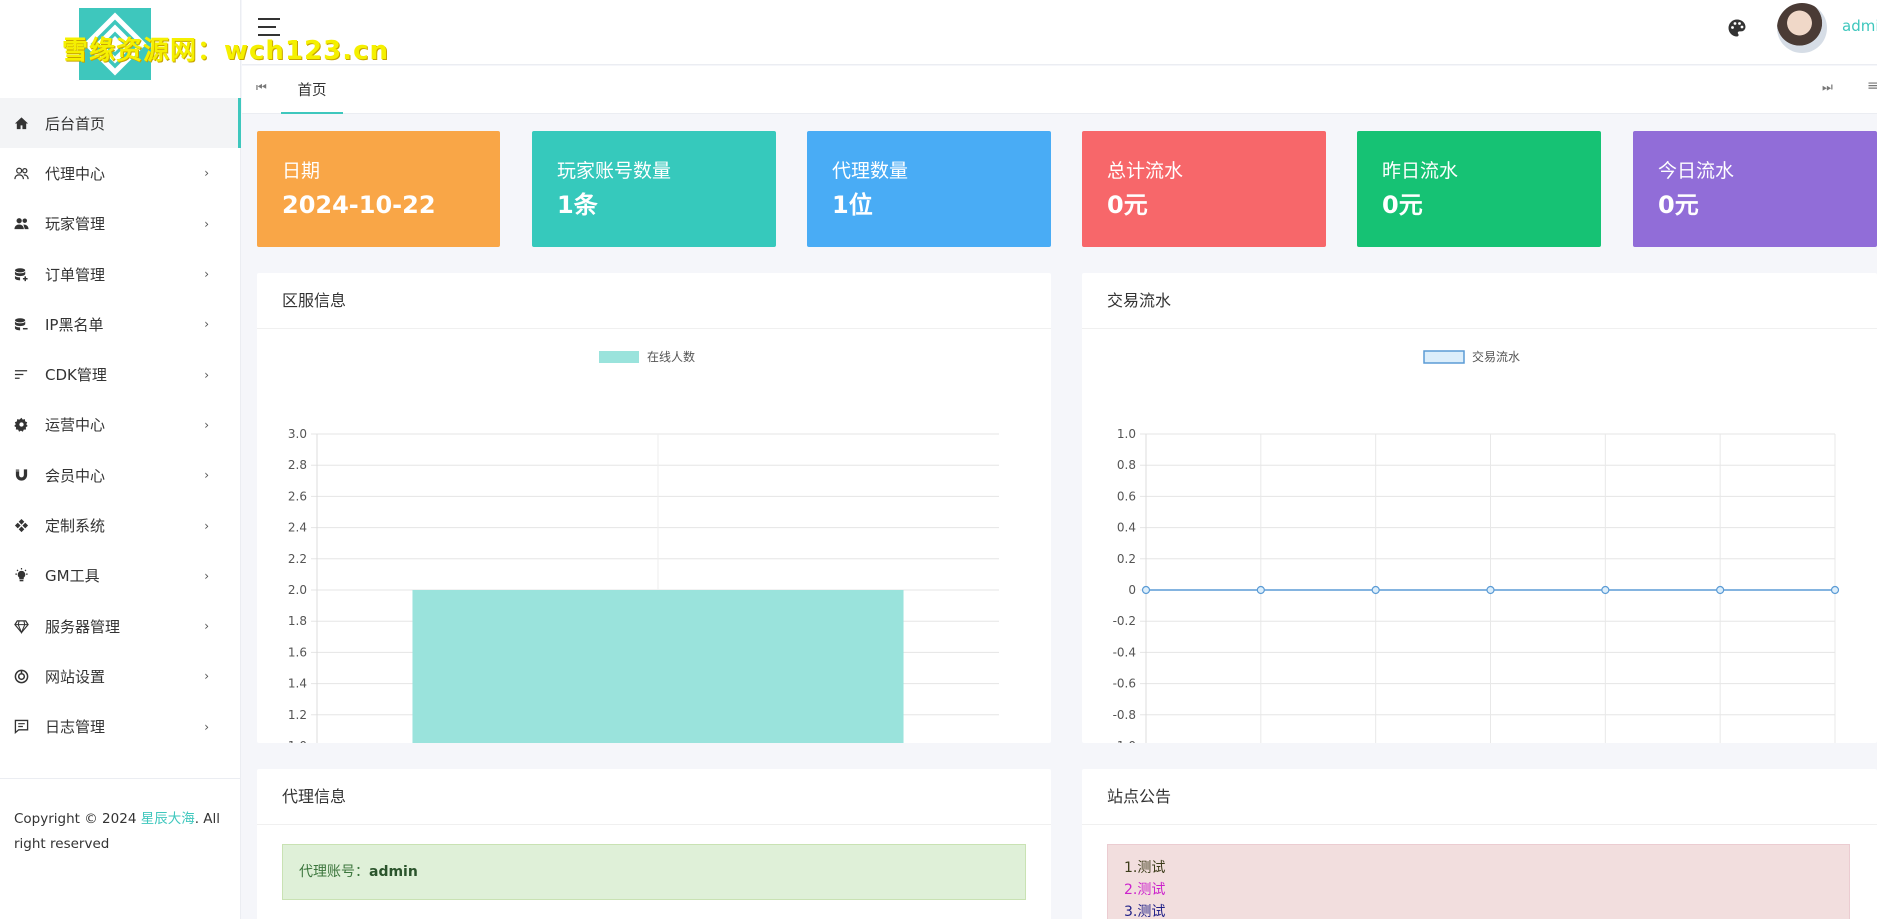 The image size is (1877, 919). Describe the element at coordinates (120, 173) in the screenshot. I see `sidebar-item-users-outline: 代理中心 ›` at that location.